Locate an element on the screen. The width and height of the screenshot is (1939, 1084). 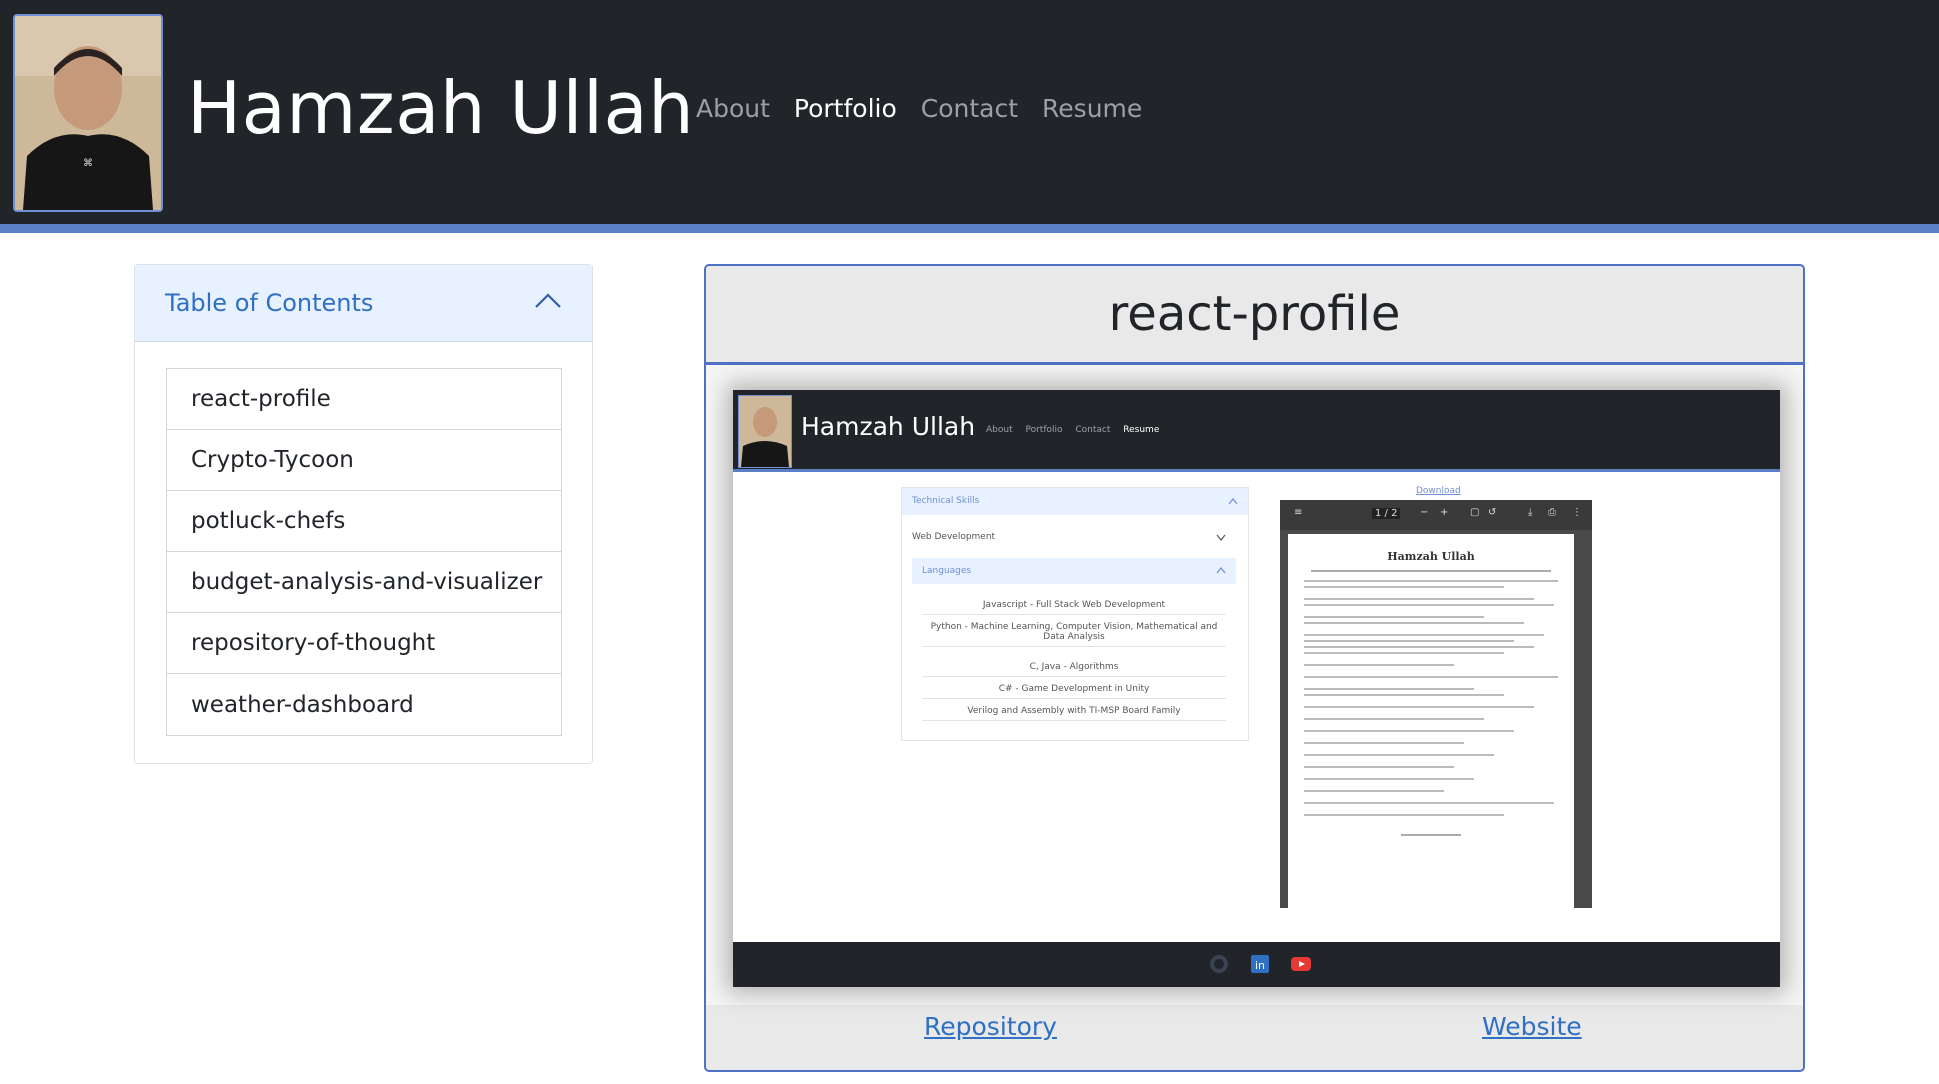
preview-nav-about: About is located at coordinates (999, 430).